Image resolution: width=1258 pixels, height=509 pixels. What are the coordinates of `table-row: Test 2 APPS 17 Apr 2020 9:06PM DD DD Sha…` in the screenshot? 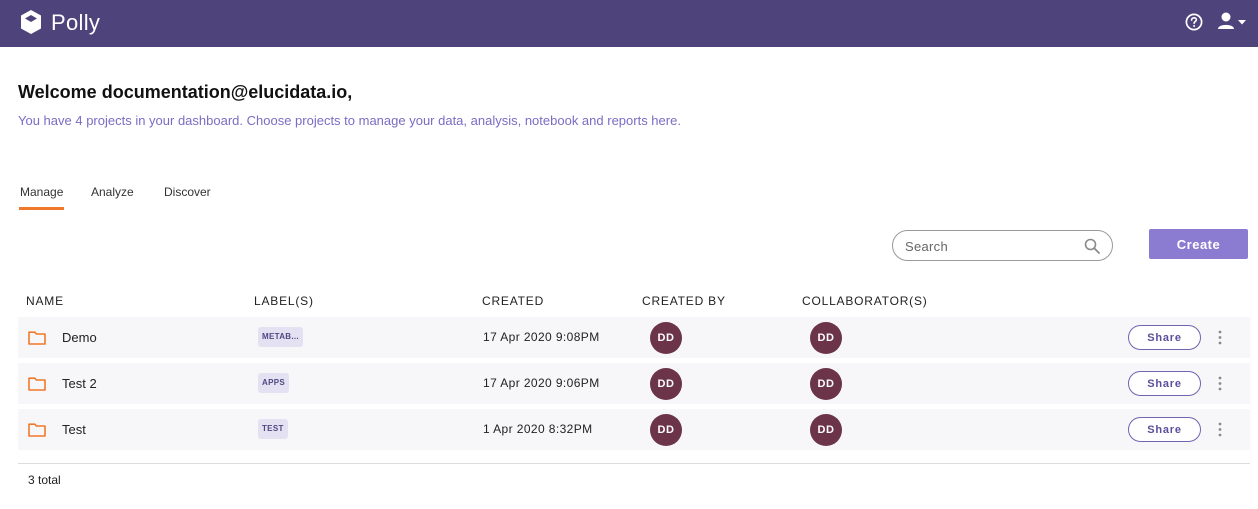 It's located at (634, 383).